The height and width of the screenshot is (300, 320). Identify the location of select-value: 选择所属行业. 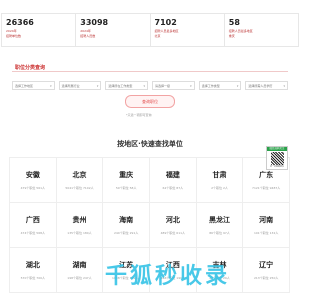
(70, 85).